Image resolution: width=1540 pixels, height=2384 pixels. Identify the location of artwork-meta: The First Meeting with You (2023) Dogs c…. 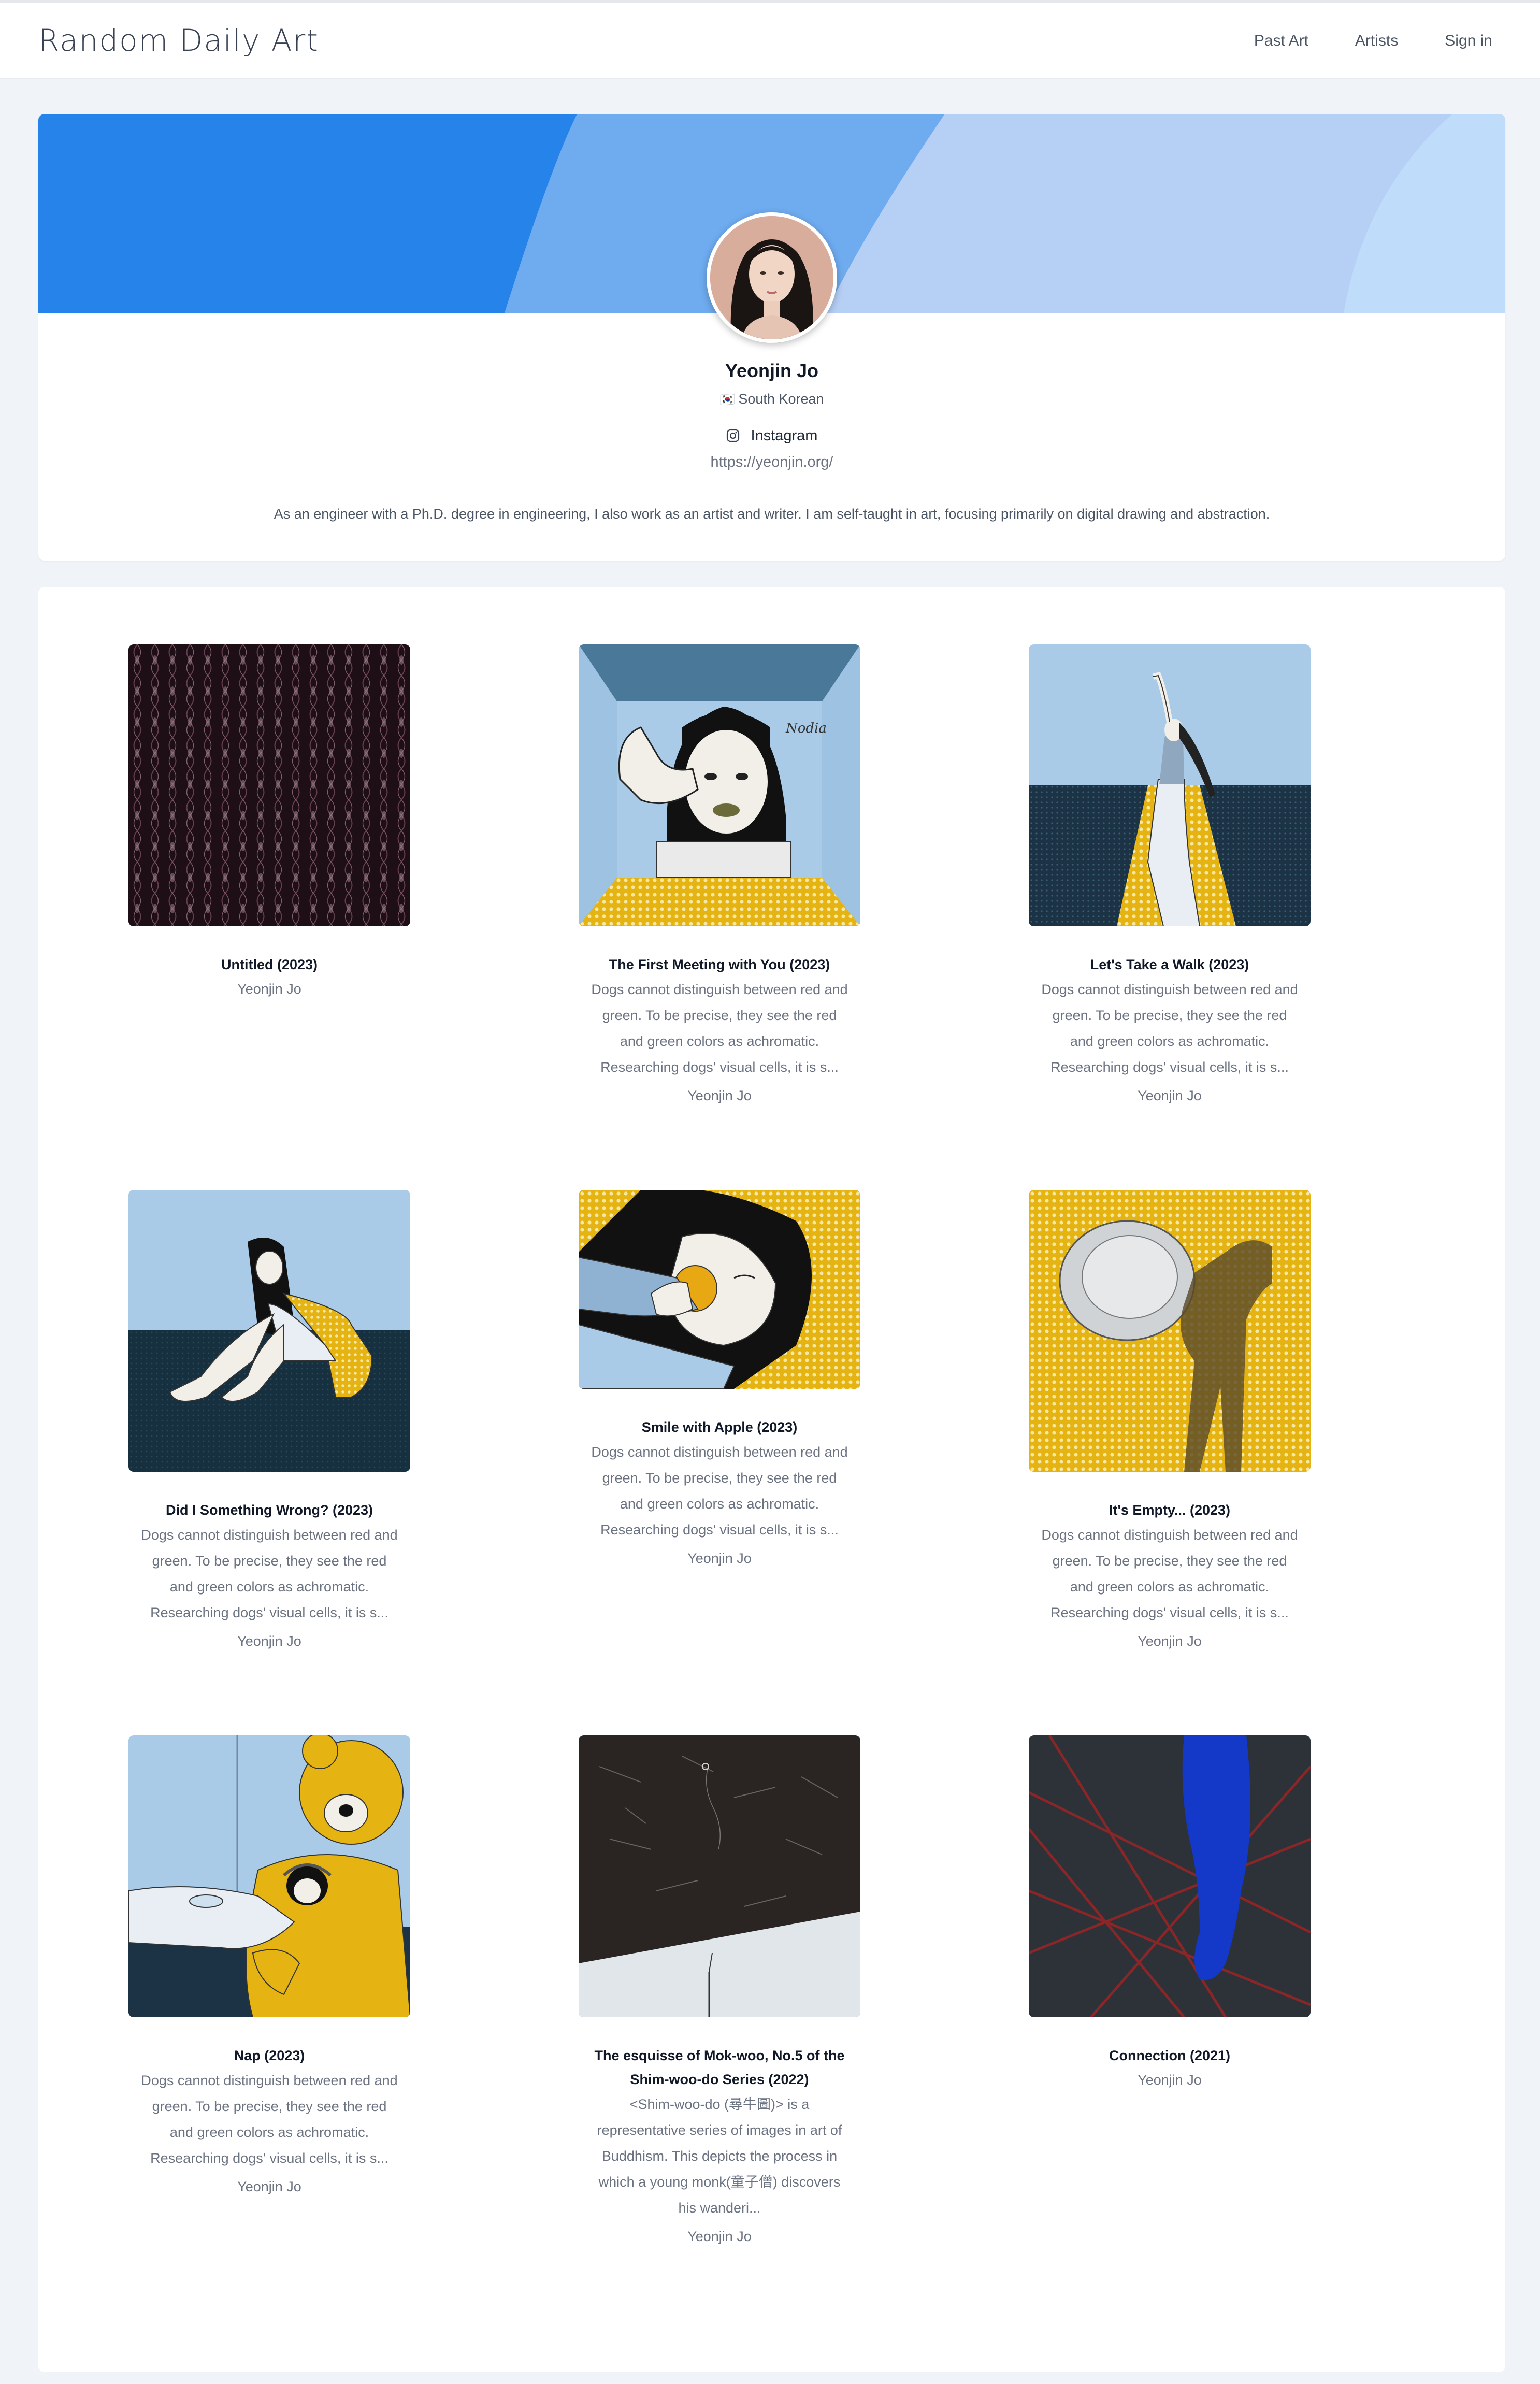
(719, 1029).